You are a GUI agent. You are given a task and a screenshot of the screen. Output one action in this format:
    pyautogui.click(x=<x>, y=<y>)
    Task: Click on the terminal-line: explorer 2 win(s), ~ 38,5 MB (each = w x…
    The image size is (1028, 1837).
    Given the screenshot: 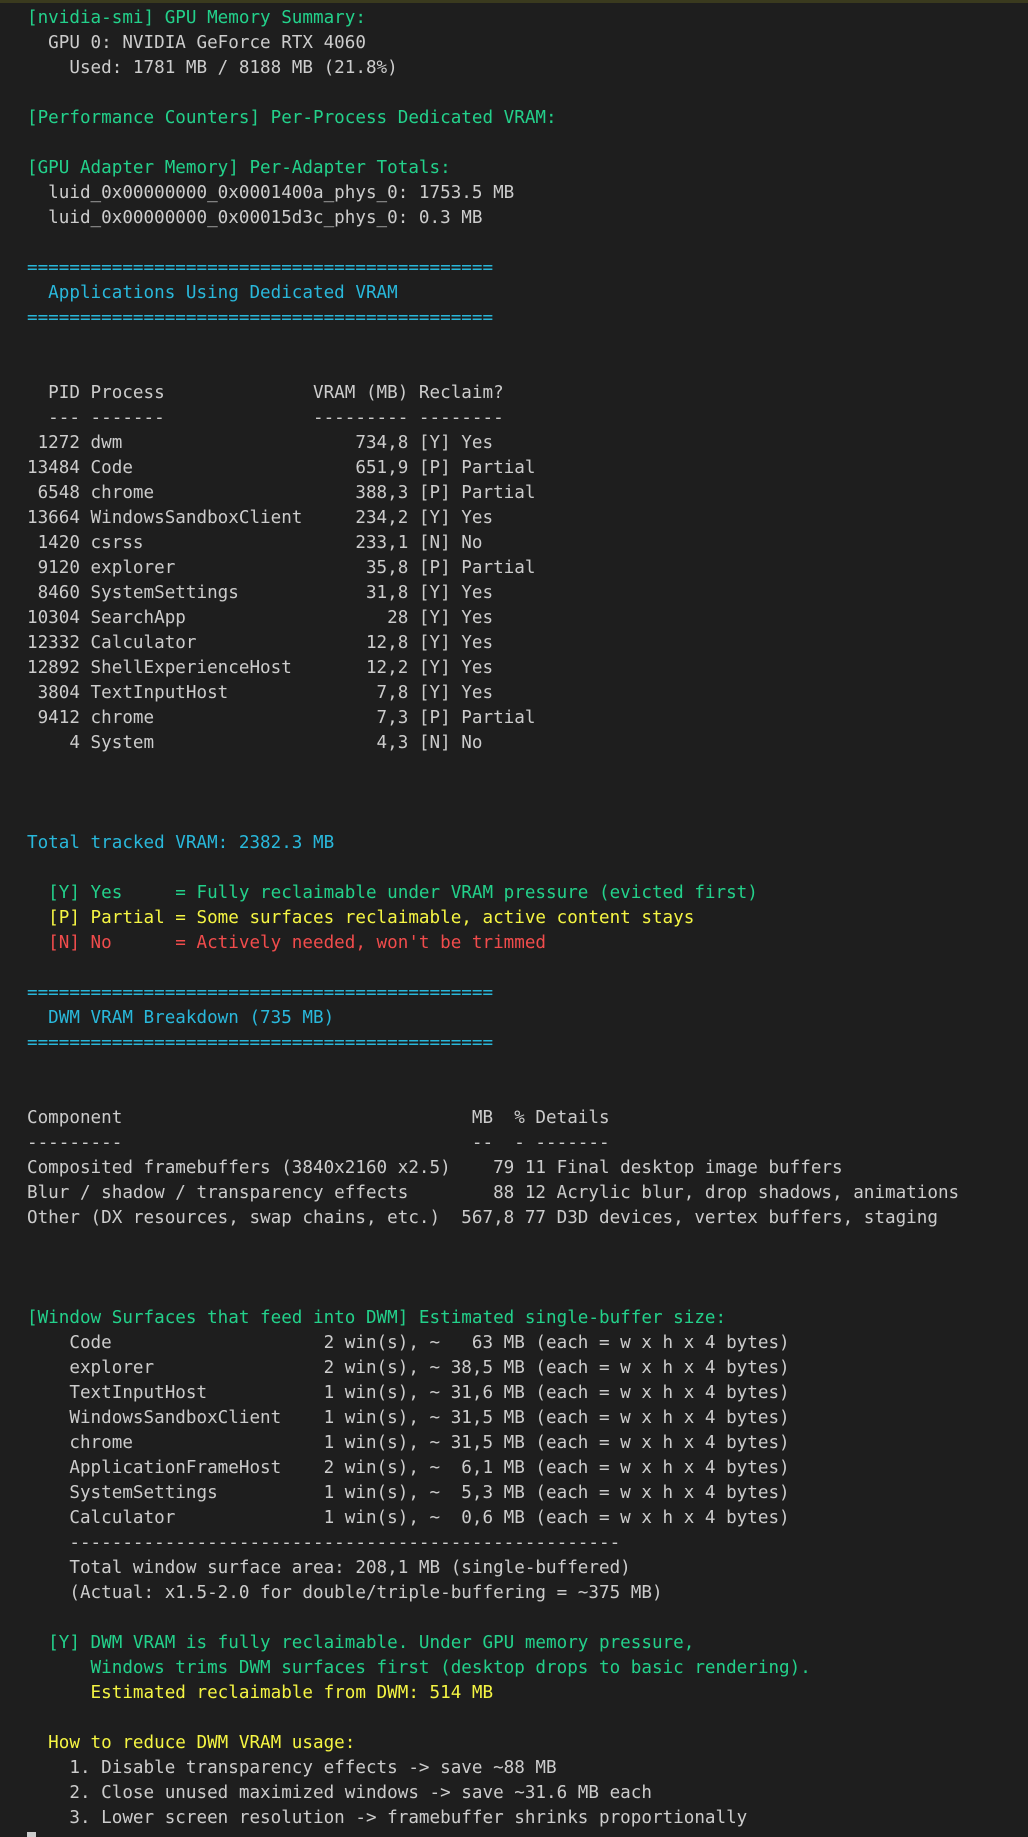 What is the action you would take?
    pyautogui.click(x=408, y=1368)
    